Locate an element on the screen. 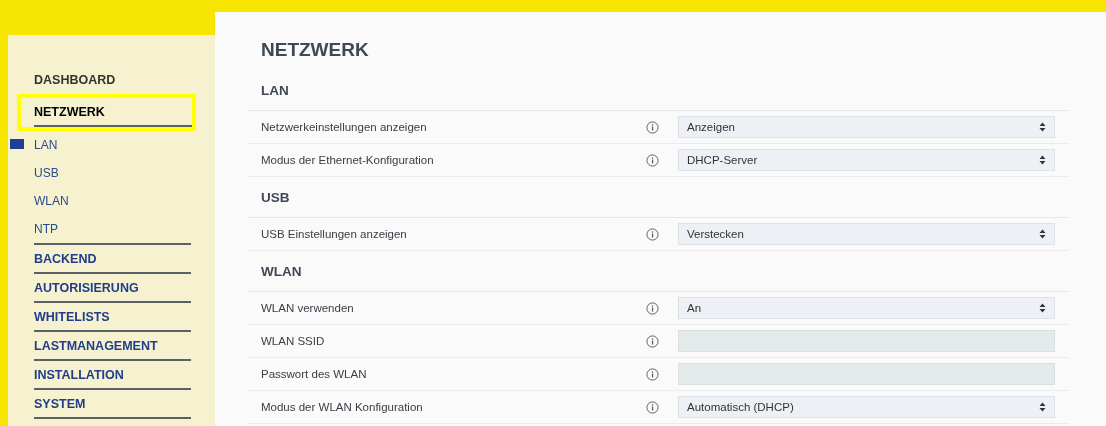 The image size is (1106, 426). sidebar-item: INSTALLATION is located at coordinates (112, 375).